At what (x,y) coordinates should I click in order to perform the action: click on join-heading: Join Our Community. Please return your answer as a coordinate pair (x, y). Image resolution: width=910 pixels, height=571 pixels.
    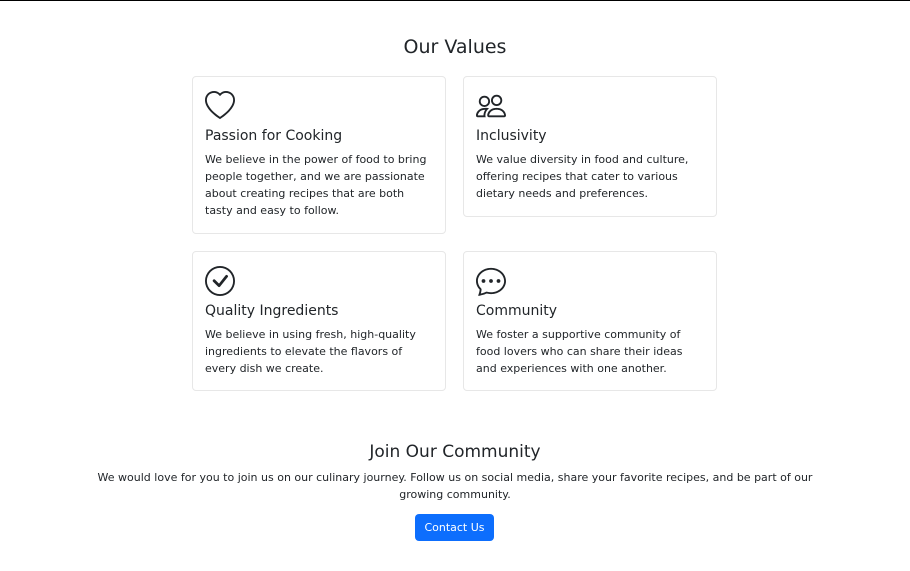
    Looking at the image, I should click on (455, 452).